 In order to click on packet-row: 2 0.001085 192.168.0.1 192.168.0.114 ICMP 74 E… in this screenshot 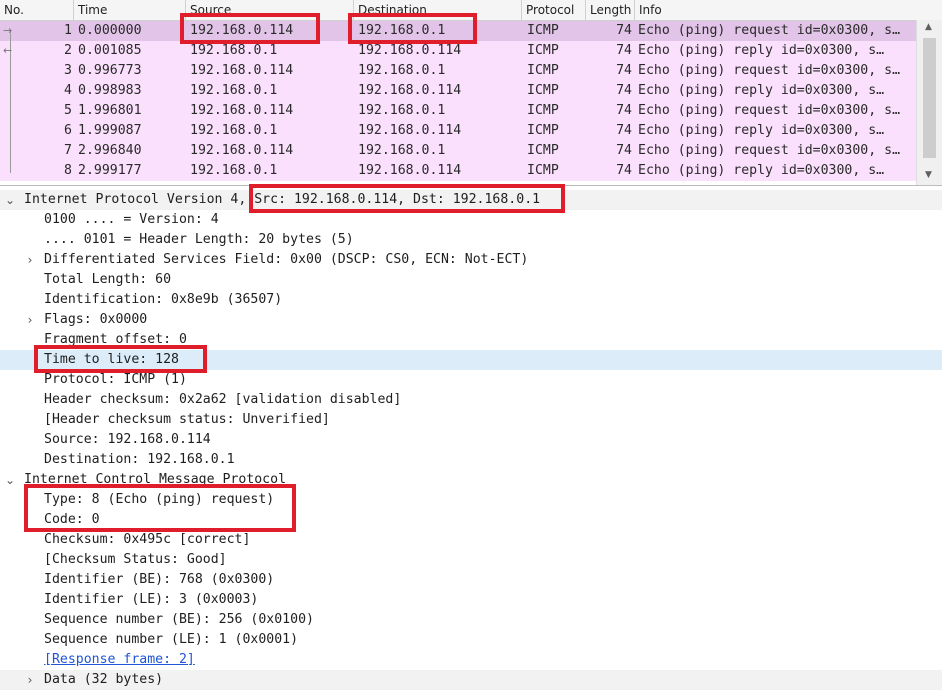, I will do `click(458, 51)`.